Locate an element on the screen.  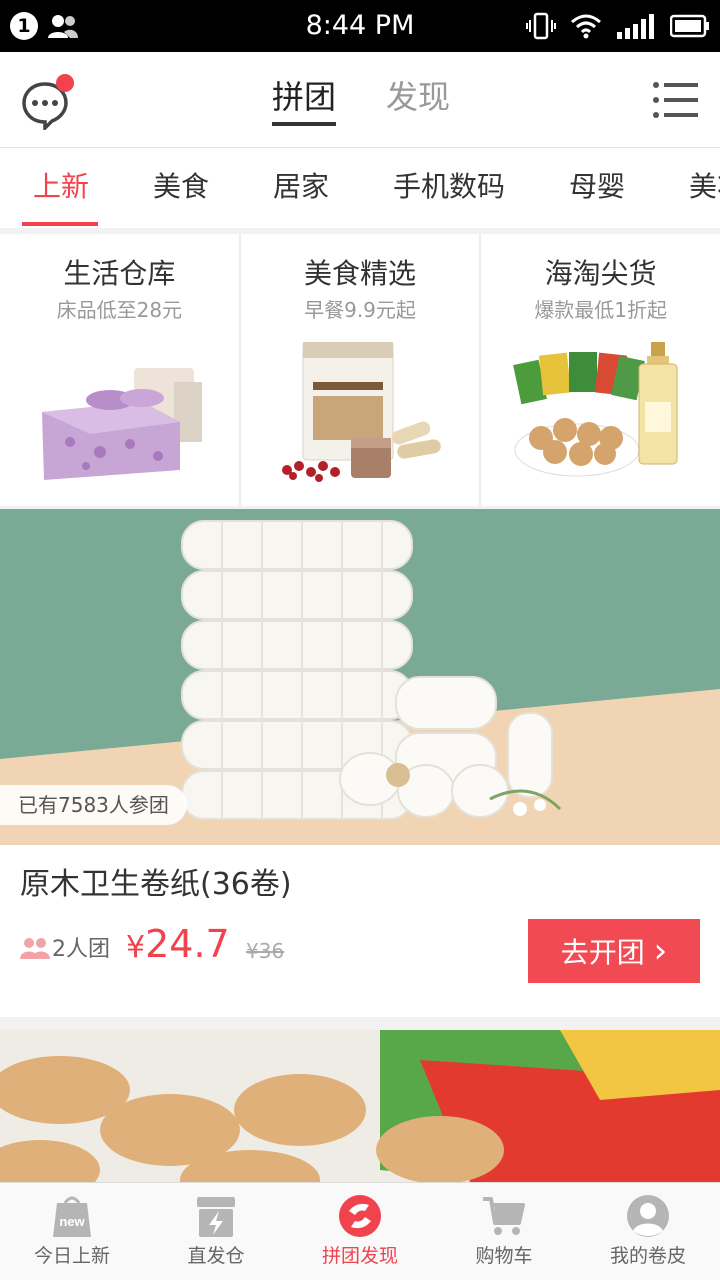
tab-label: 我的卷皮 is located at coordinates (647, 1256).